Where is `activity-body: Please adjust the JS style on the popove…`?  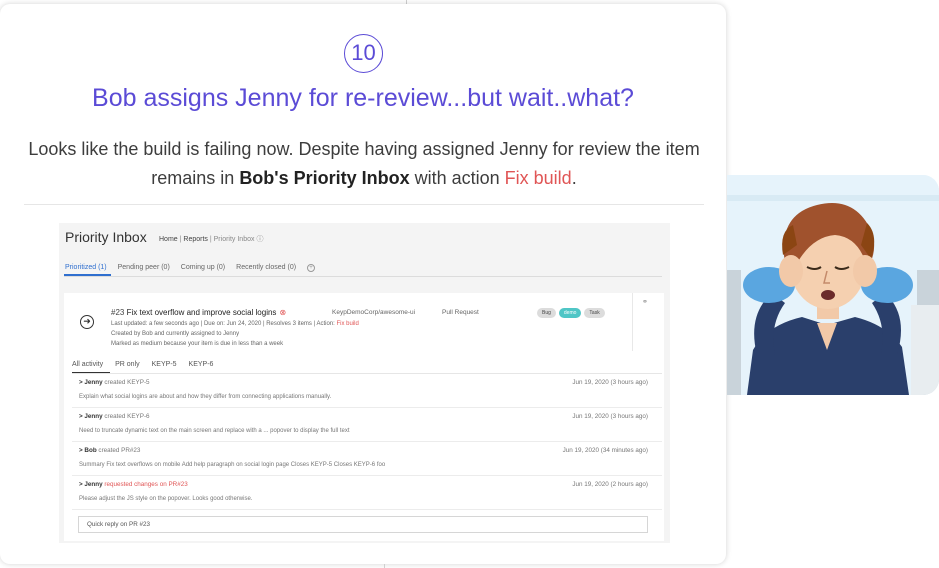
activity-body: Please adjust the JS style on the popove… is located at coordinates (166, 499).